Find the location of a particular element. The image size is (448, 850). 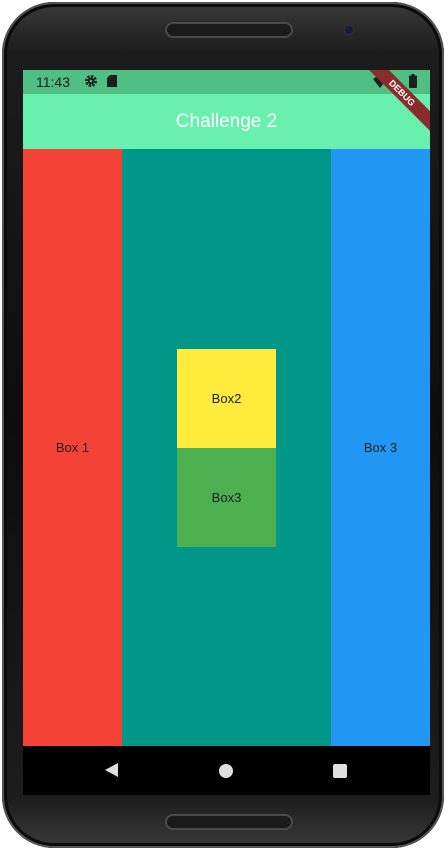

recents-icon is located at coordinates (340, 771).